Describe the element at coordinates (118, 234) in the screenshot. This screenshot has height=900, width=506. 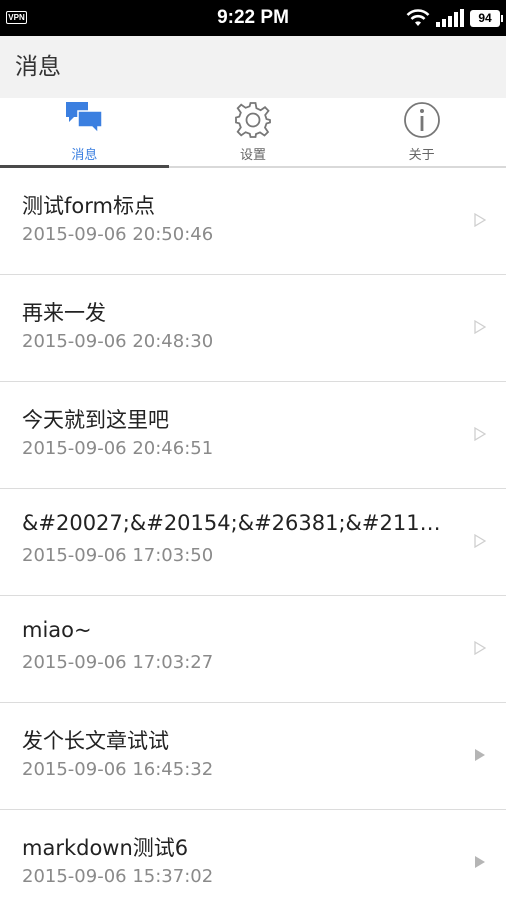
I see `message-time: 2015-09-06 20:50:46` at that location.